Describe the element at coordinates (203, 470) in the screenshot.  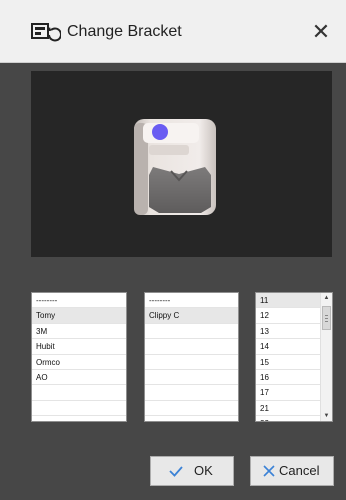
I see `ok-button-label: OK` at that location.